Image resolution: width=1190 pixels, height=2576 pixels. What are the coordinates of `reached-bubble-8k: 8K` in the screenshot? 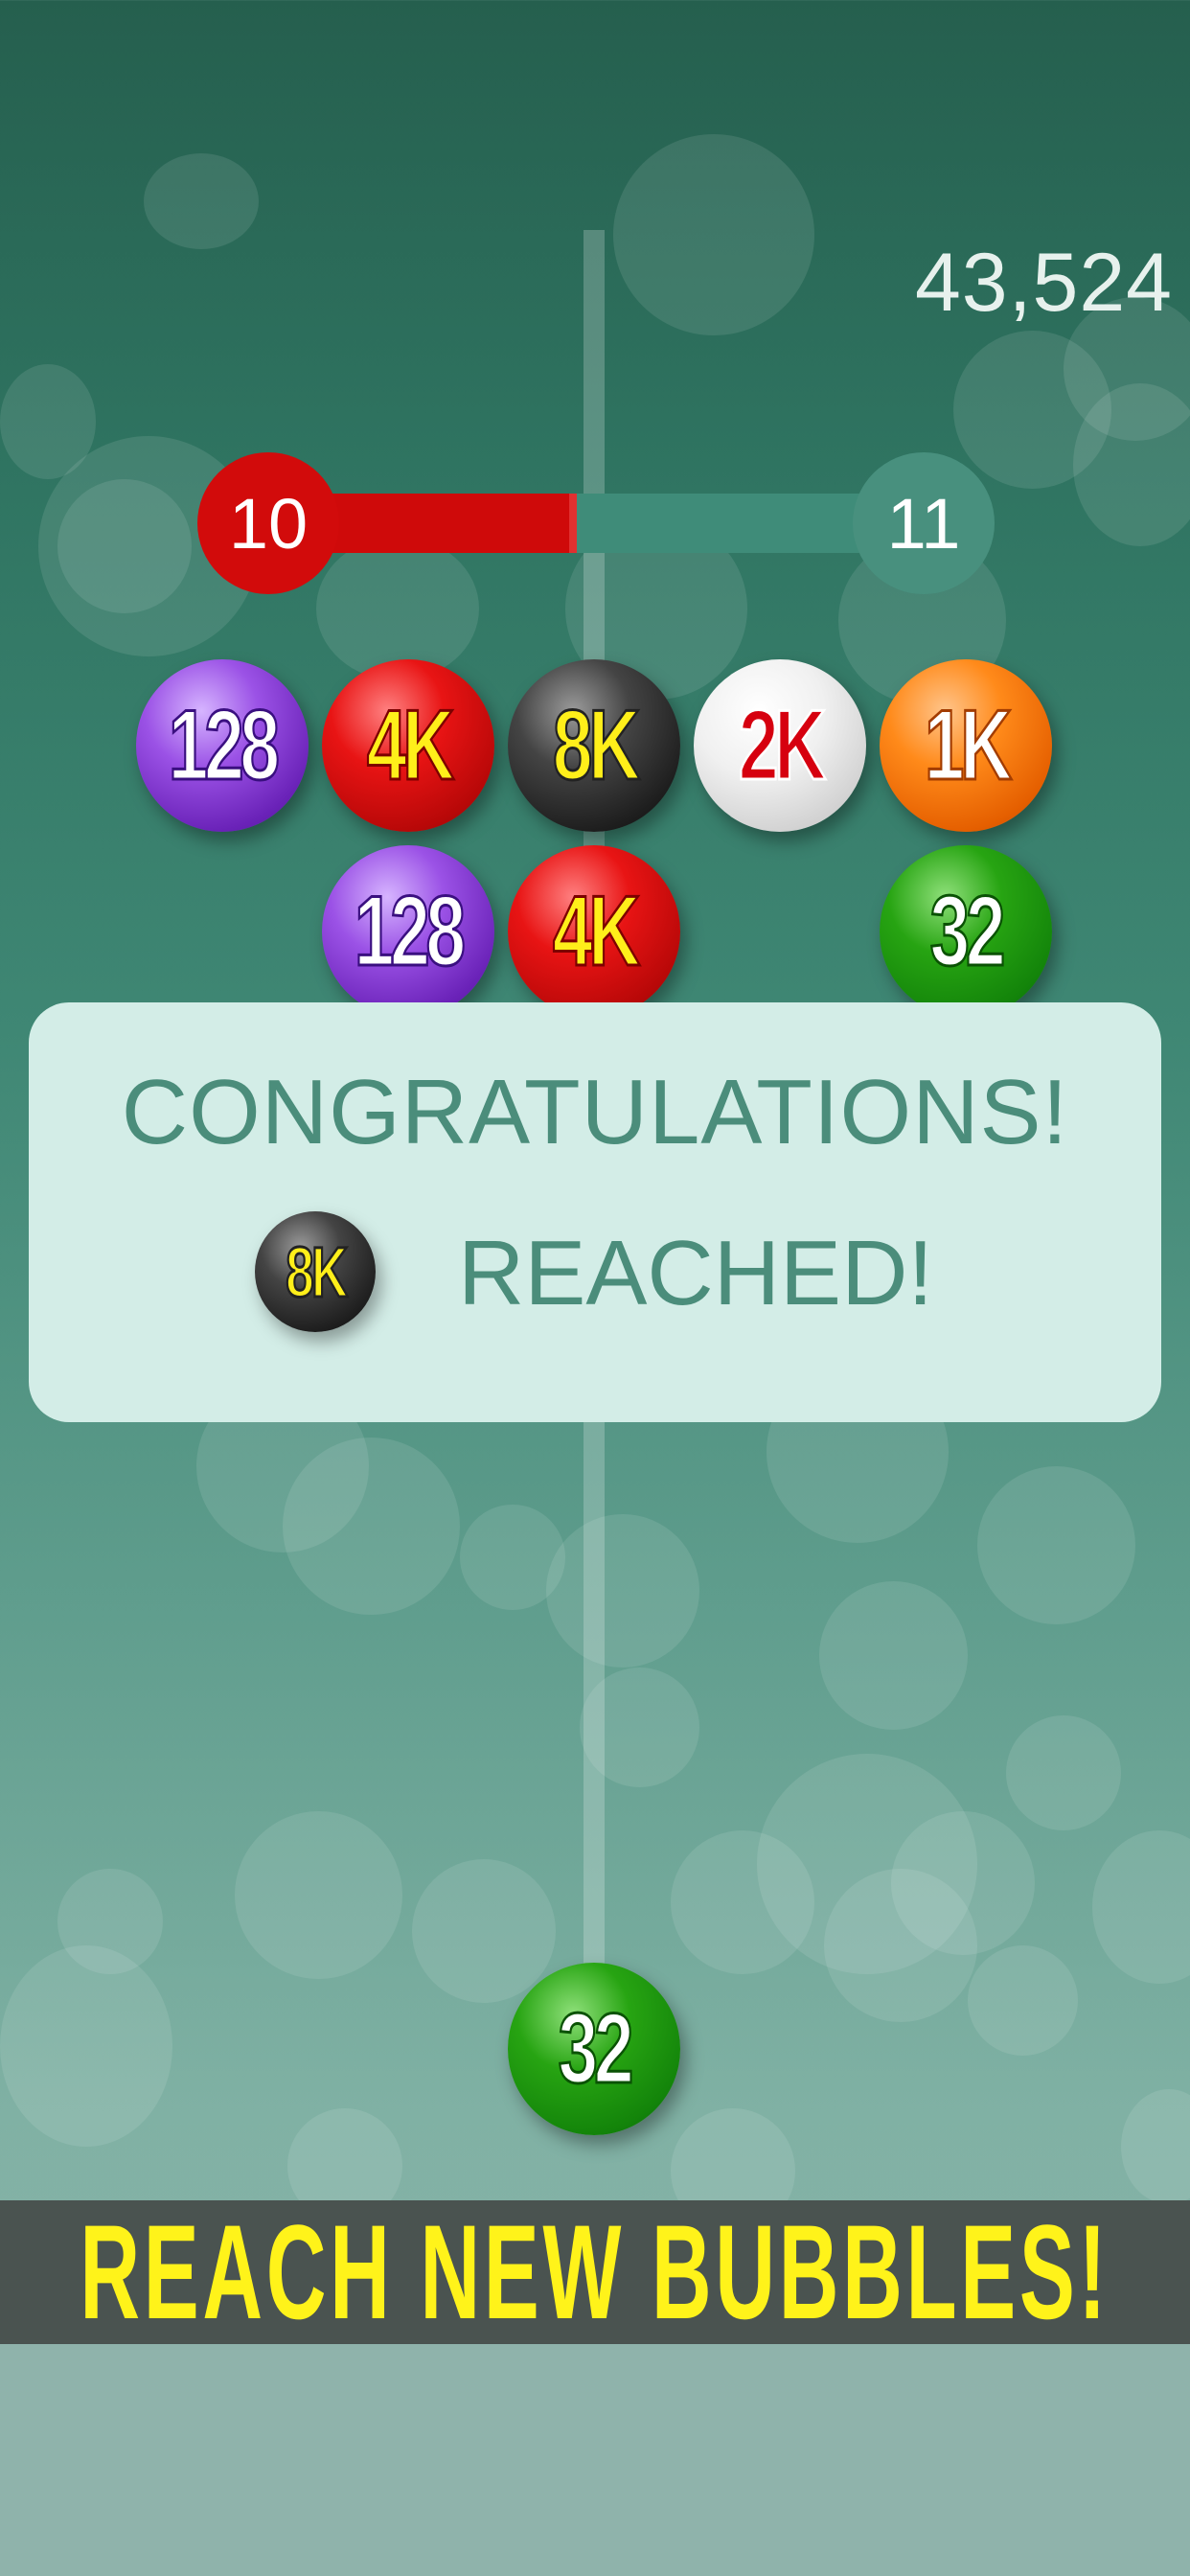 It's located at (316, 1272).